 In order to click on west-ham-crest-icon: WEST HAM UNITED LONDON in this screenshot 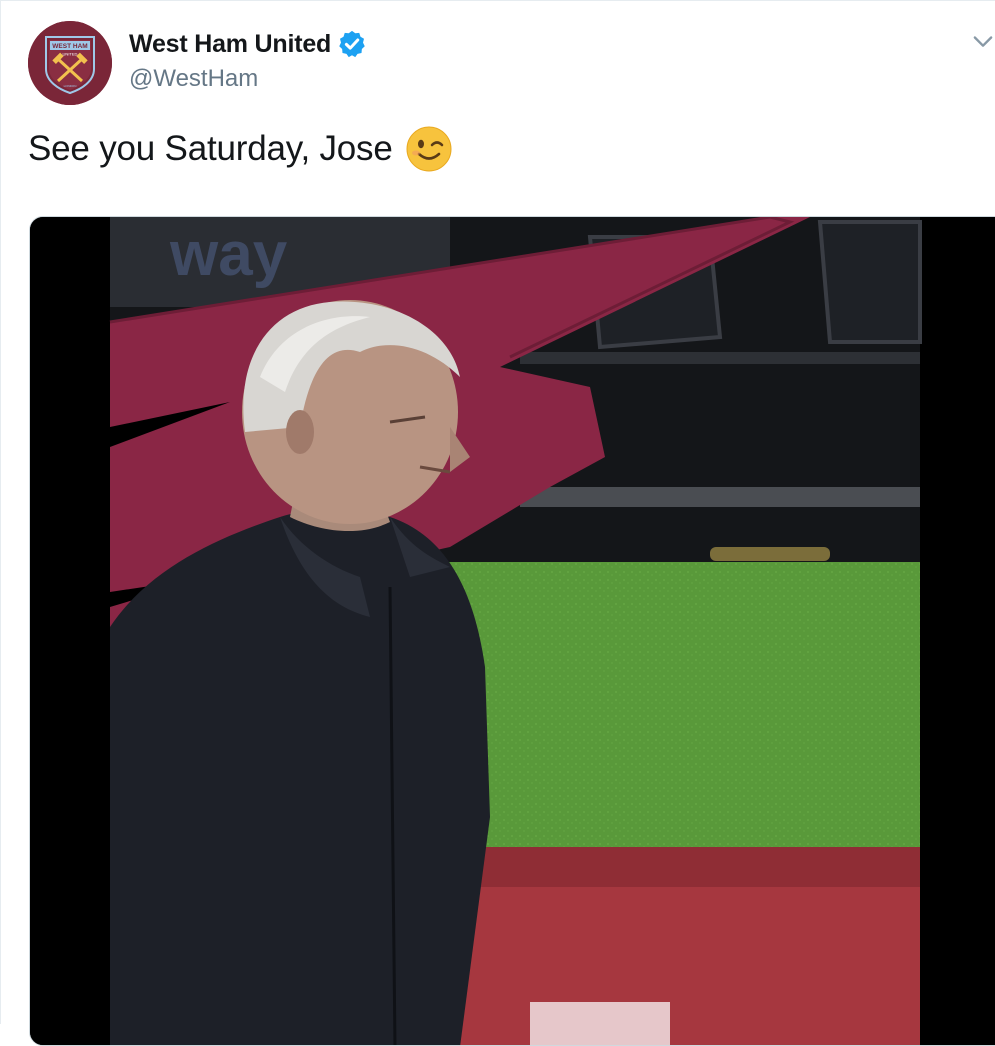, I will do `click(70, 63)`.